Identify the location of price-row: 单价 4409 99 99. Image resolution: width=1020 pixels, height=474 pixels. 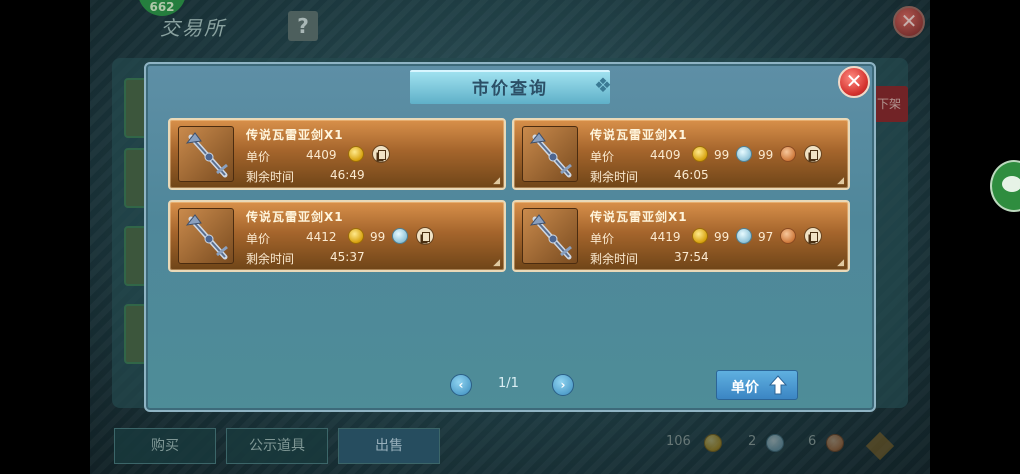
(706, 155).